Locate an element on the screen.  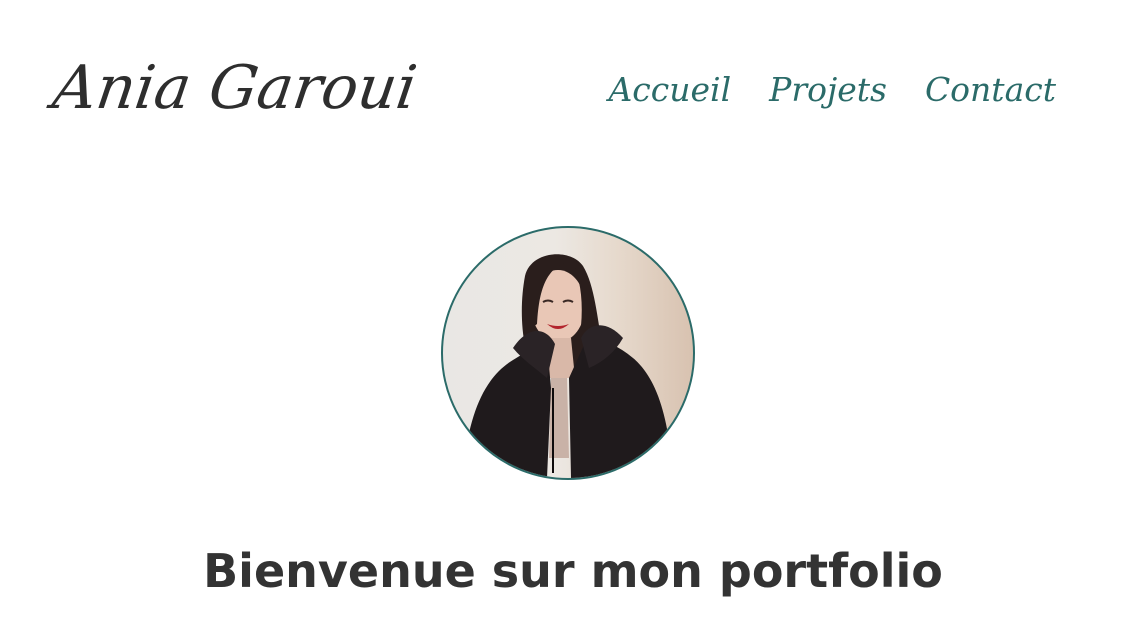
profile-photo-illustration is located at coordinates (568, 366).